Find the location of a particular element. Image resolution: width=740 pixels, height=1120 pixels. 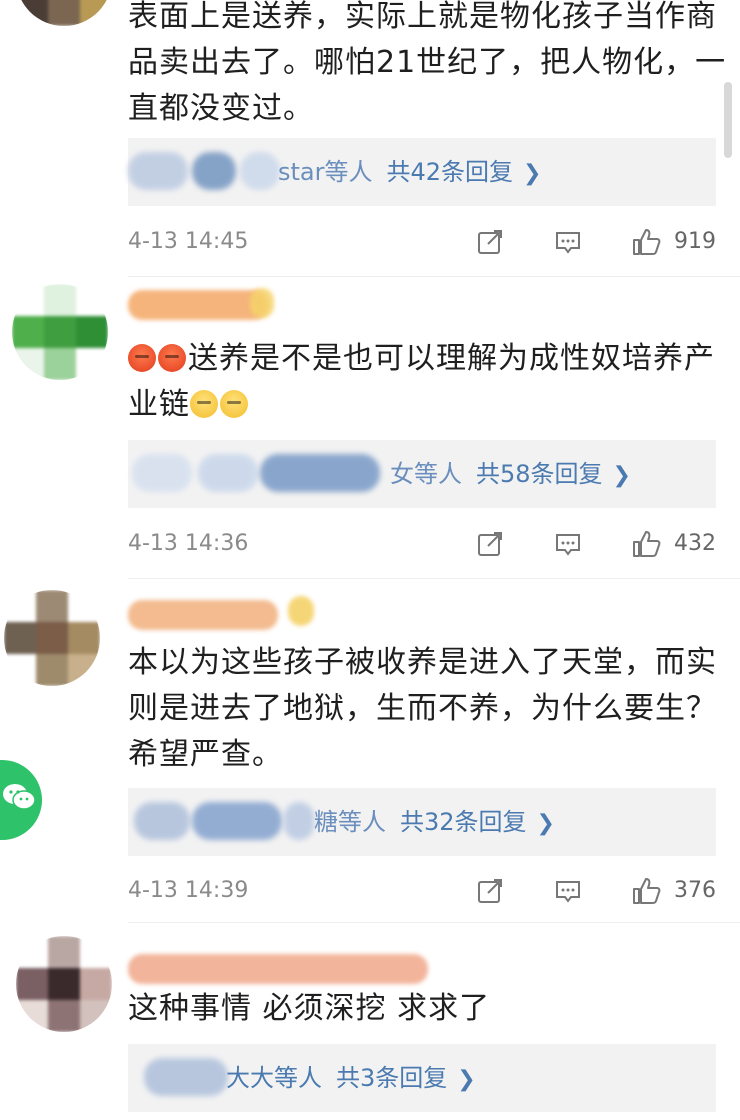

comment-meta: 4-13 14:36 432 is located at coordinates (422, 544).